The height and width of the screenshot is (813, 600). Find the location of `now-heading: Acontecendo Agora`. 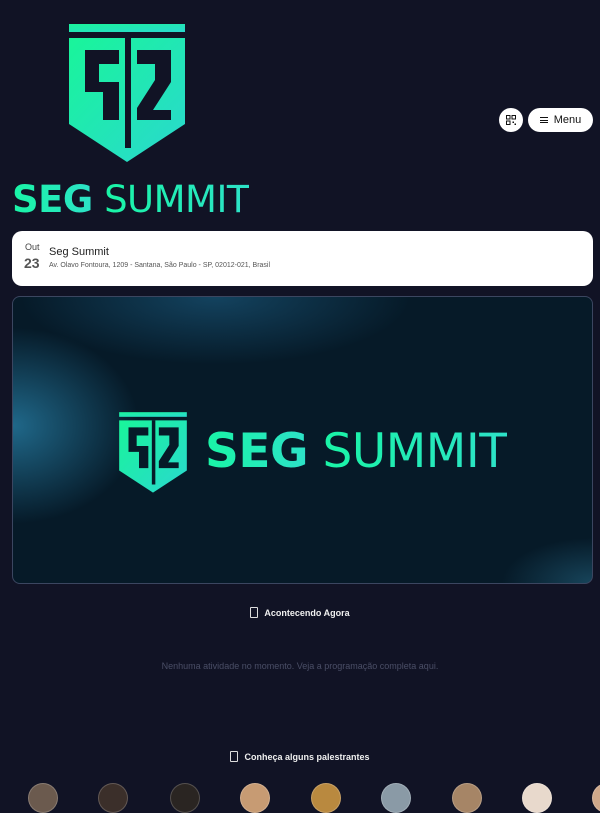

now-heading: Acontecendo Agora is located at coordinates (300, 612).